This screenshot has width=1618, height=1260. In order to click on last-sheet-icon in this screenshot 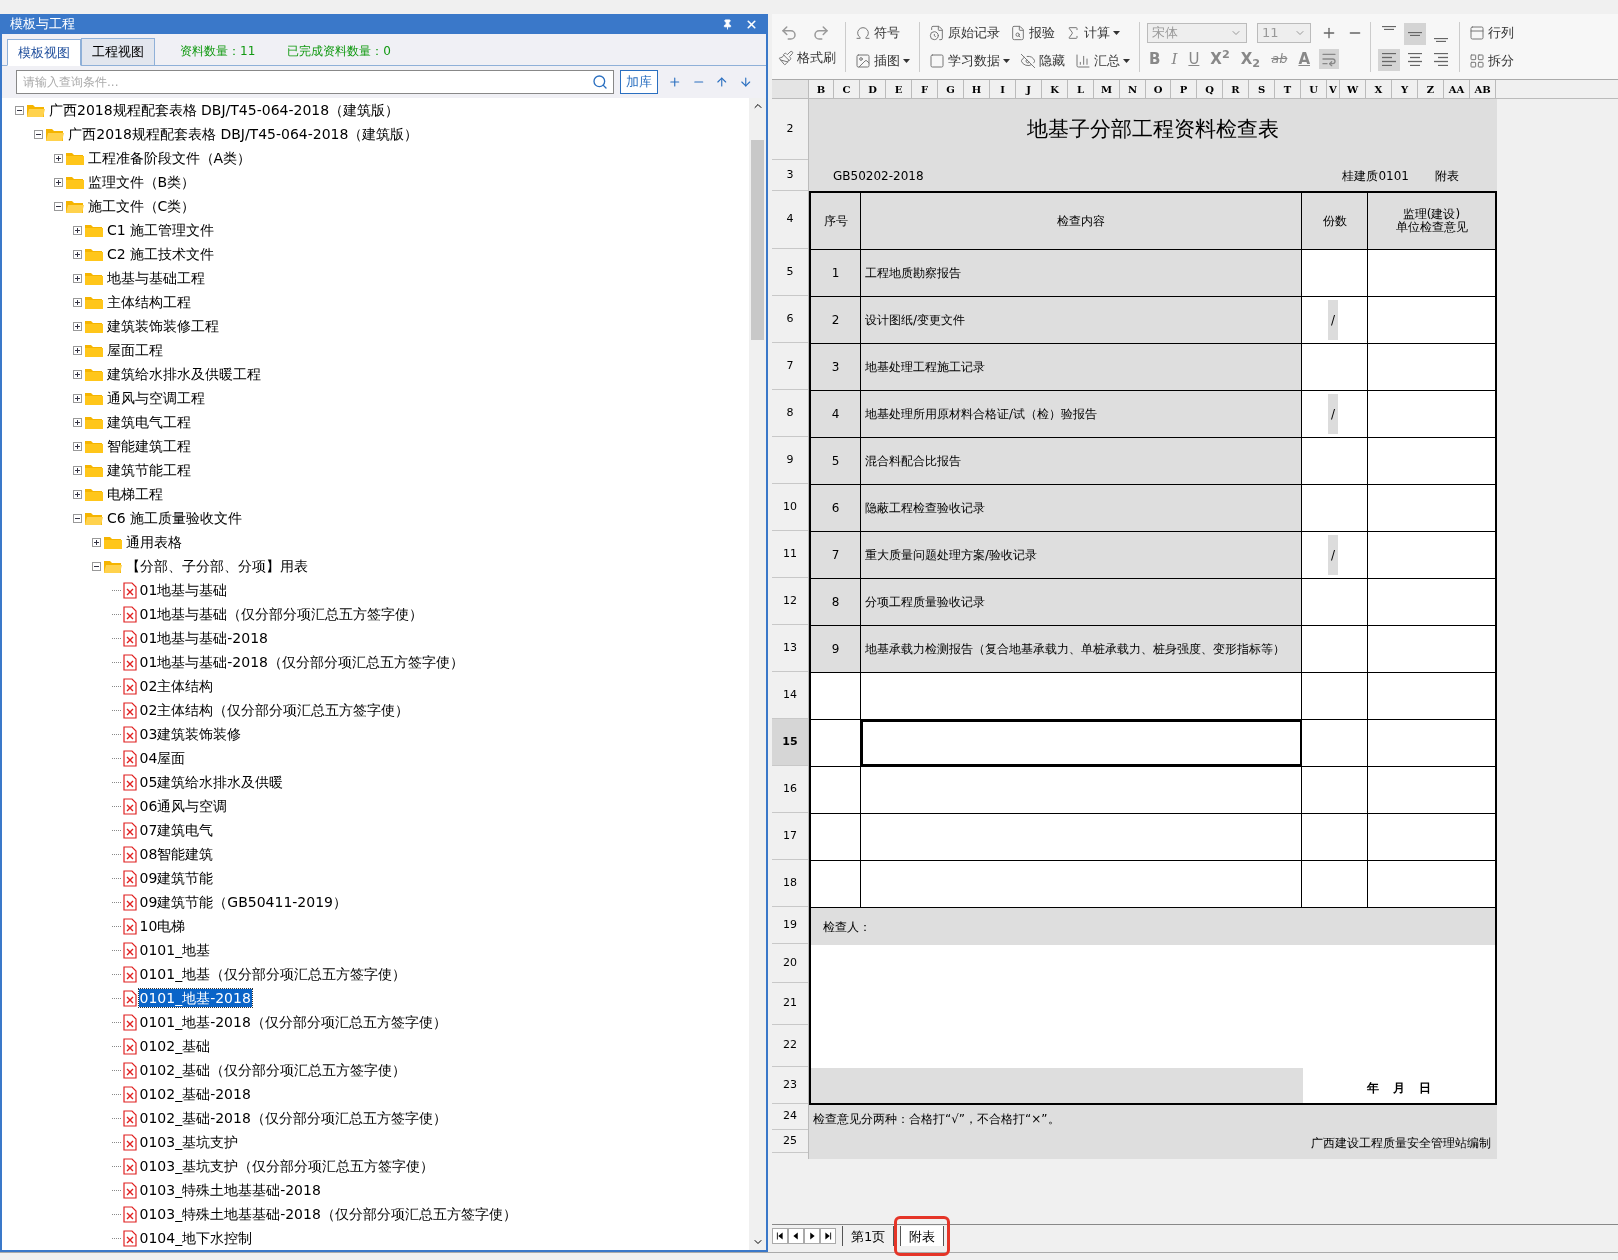, I will do `click(828, 1235)`.